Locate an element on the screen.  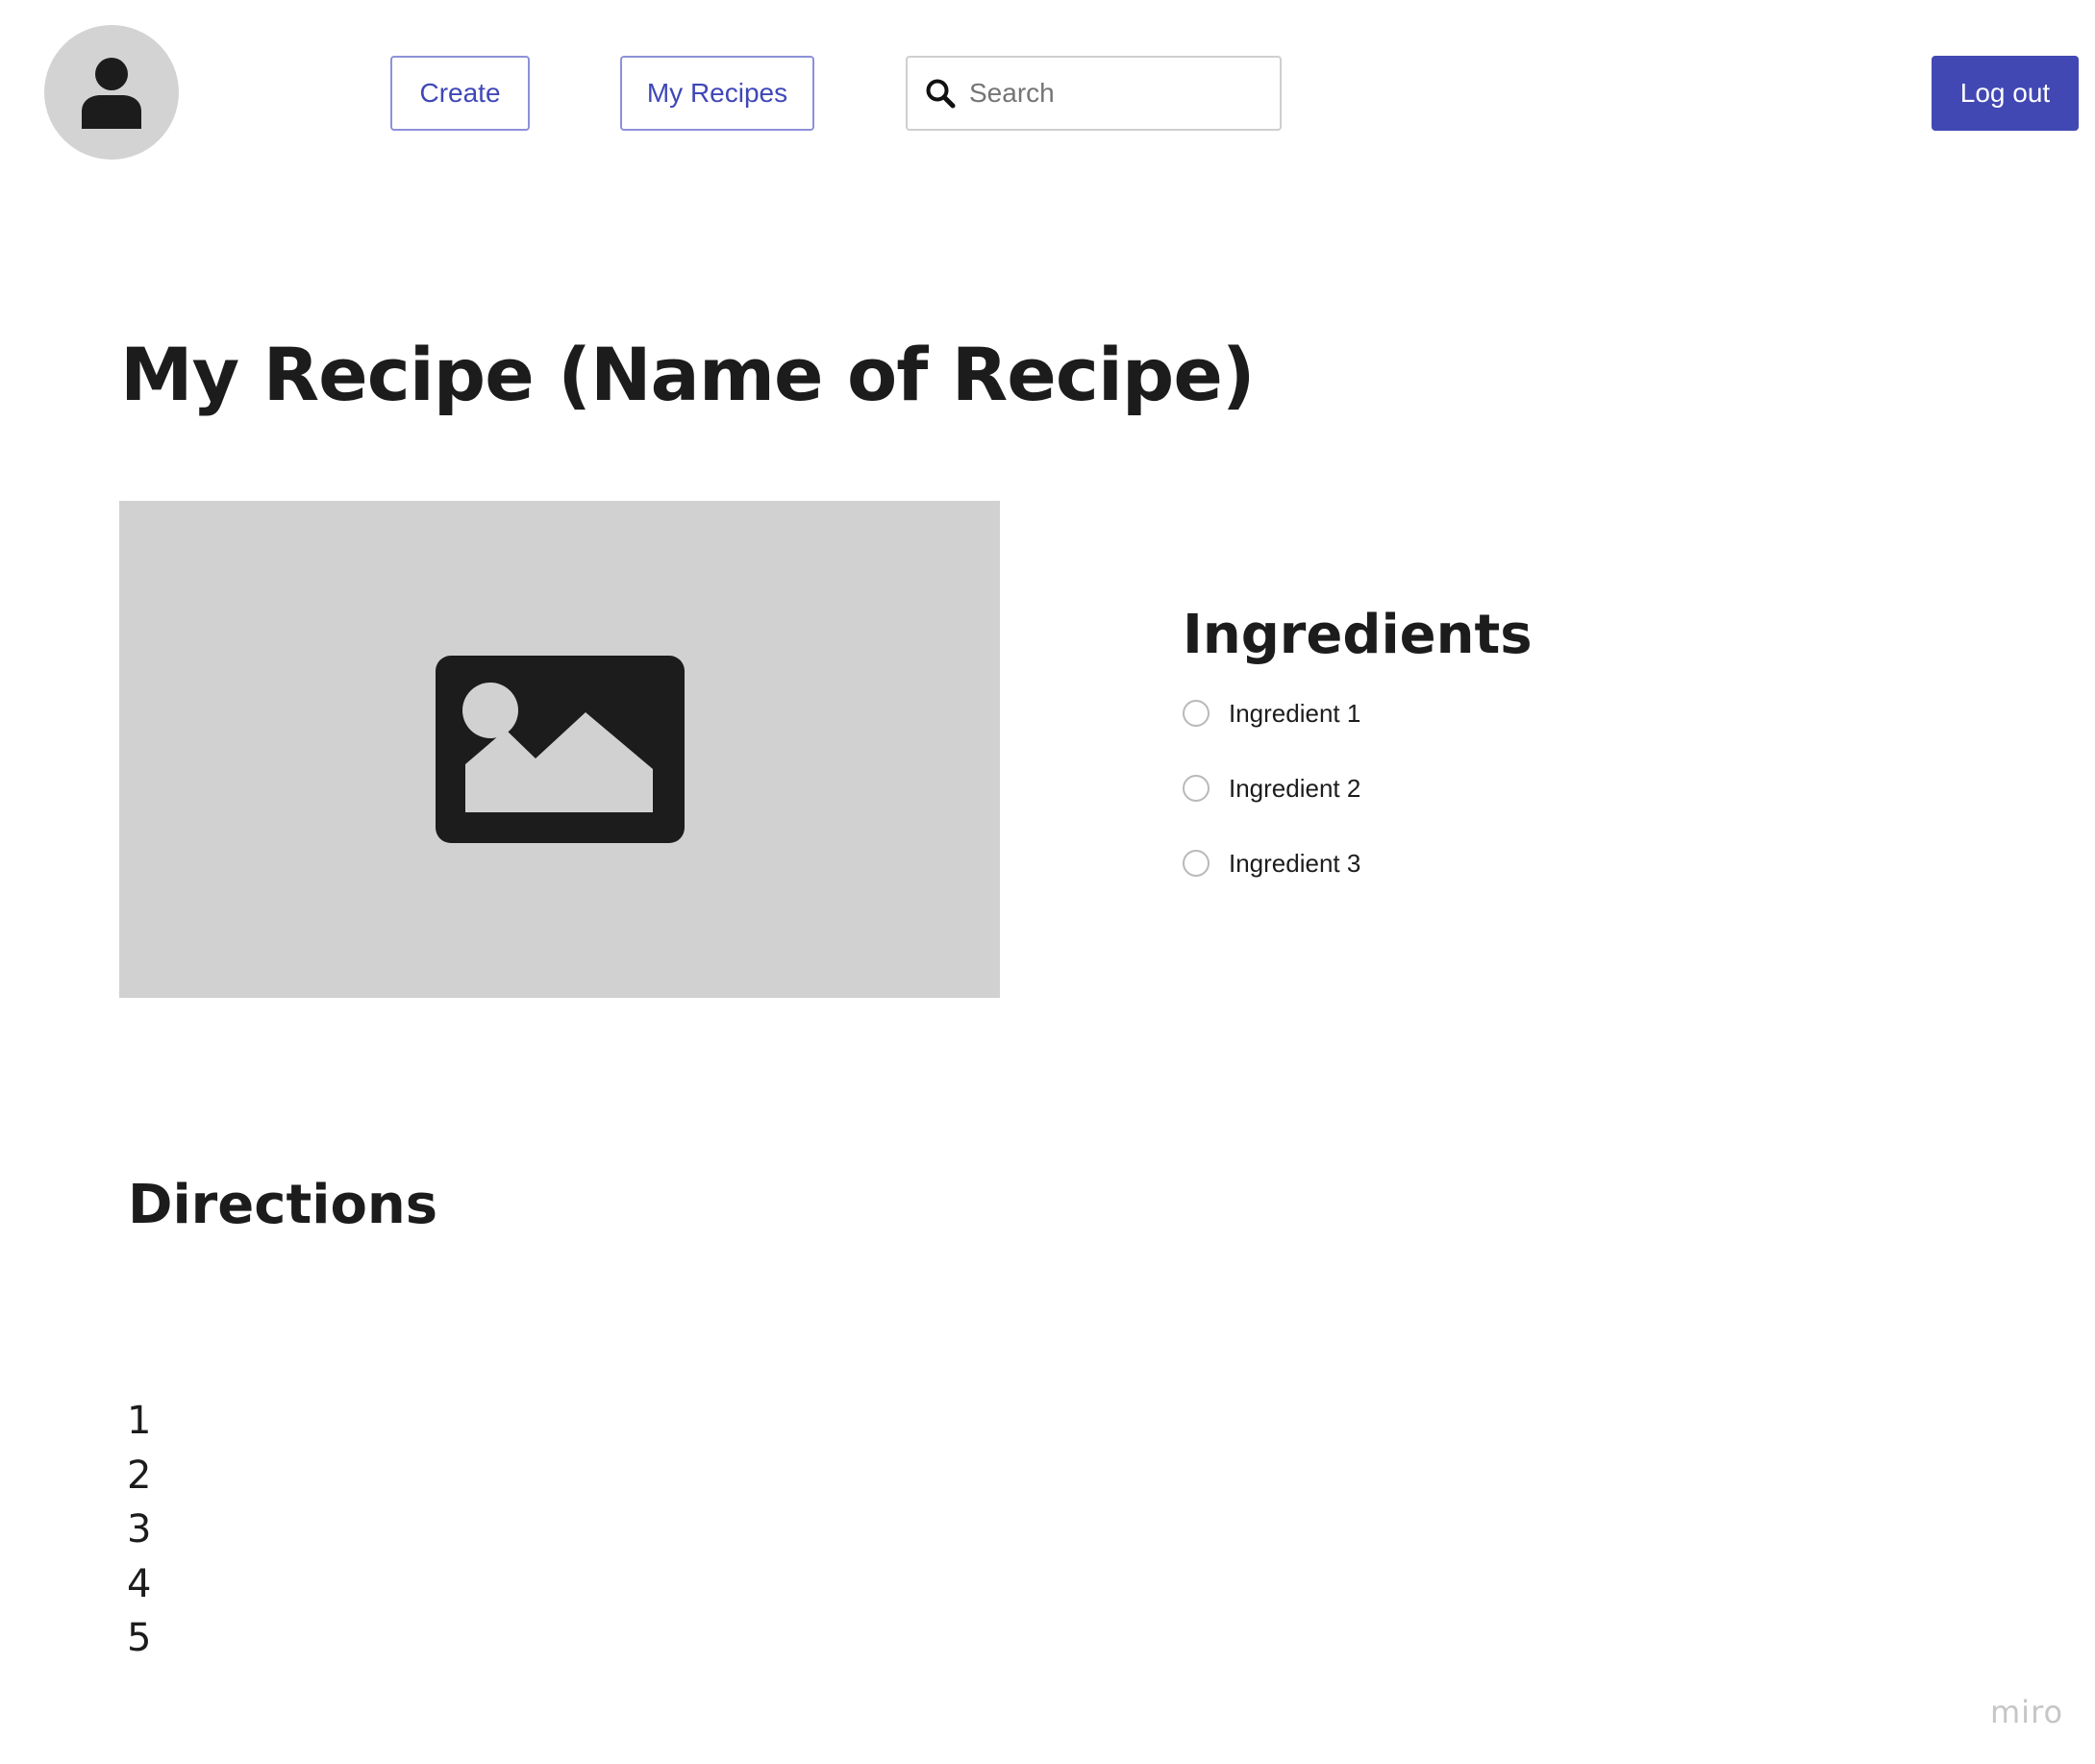
search-icon is located at coordinates (941, 93).